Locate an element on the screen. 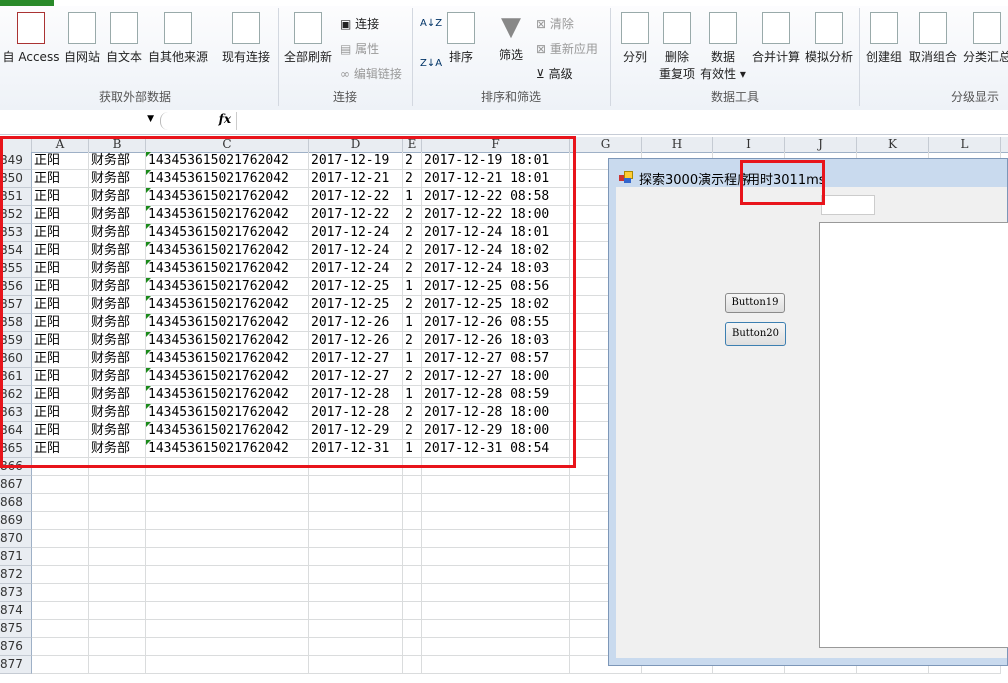  existing-connections-button: 现有连接 is located at coordinates (246, 38).